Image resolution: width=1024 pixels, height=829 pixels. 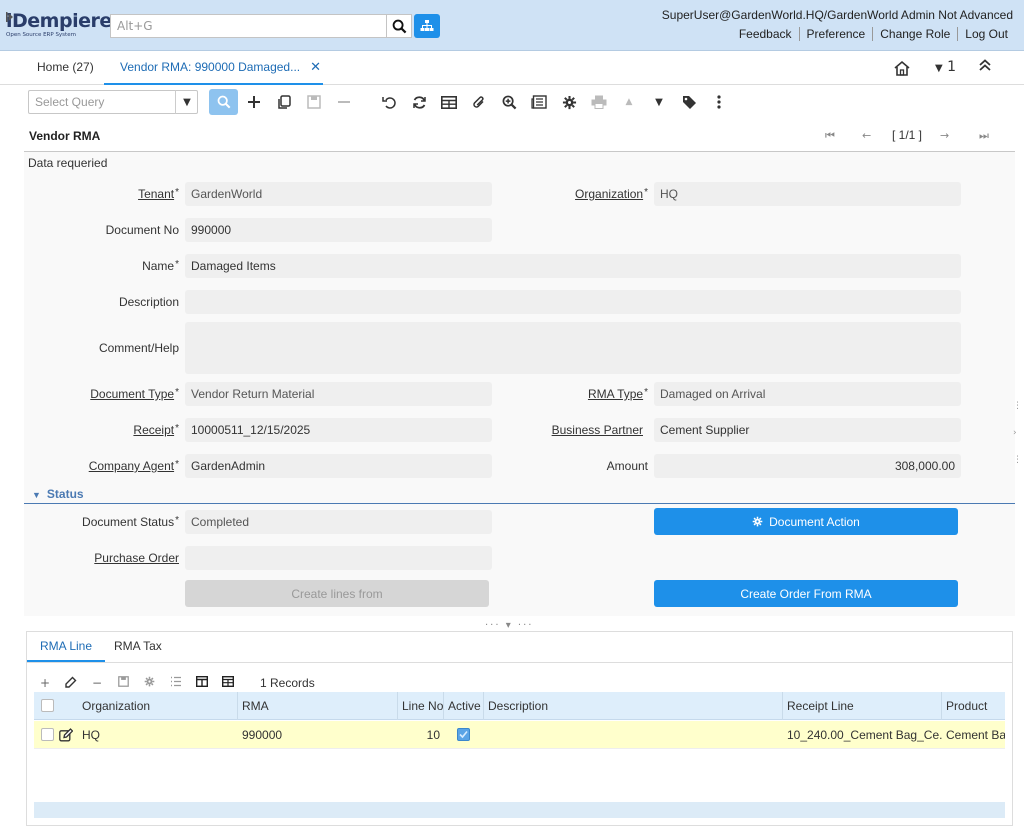 I want to click on save-button, so click(x=314, y=102).